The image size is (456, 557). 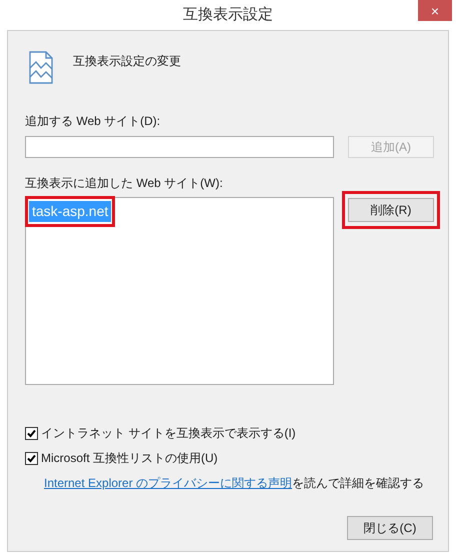 I want to click on field-label: 追加する Web サイト(D):, so click(x=93, y=121).